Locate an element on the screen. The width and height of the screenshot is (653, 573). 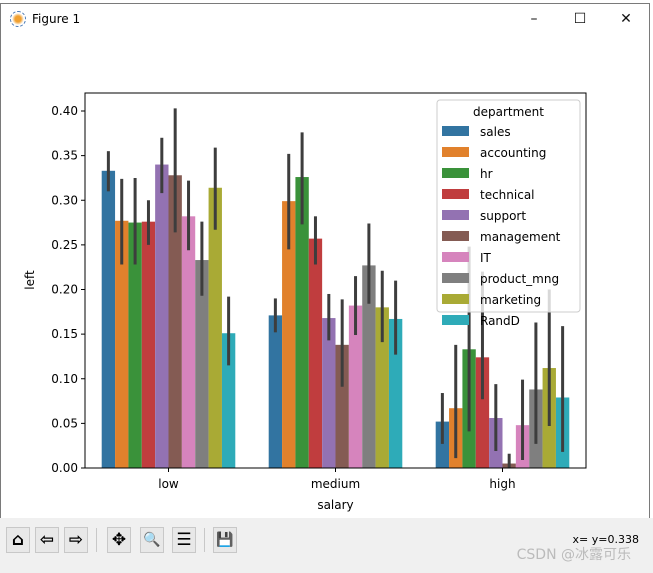
x-tick-label: medium is located at coordinates (335, 484).